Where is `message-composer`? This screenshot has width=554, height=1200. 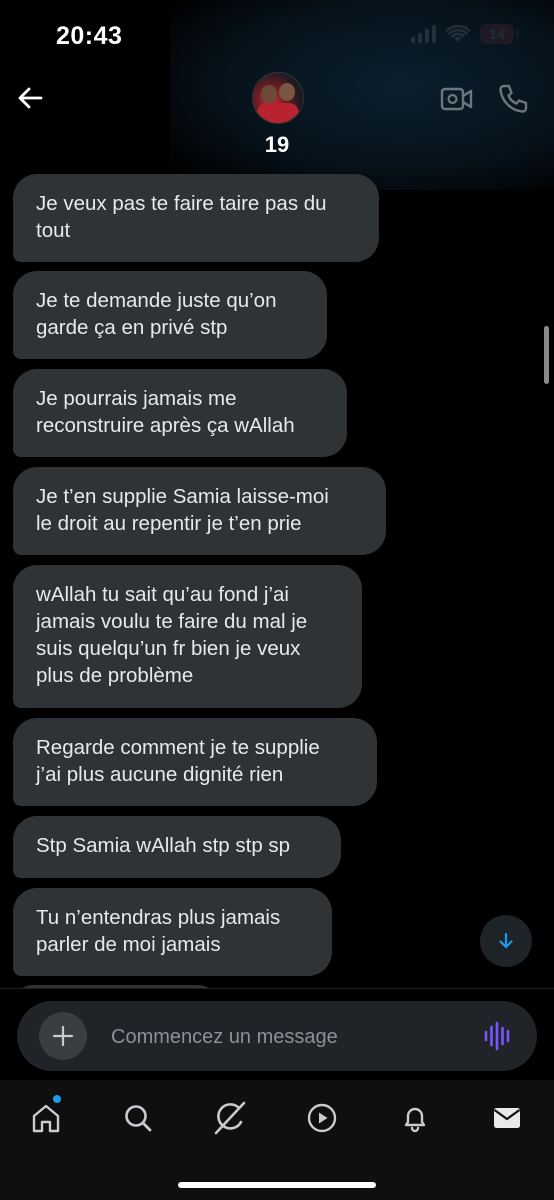
message-composer is located at coordinates (277, 1036).